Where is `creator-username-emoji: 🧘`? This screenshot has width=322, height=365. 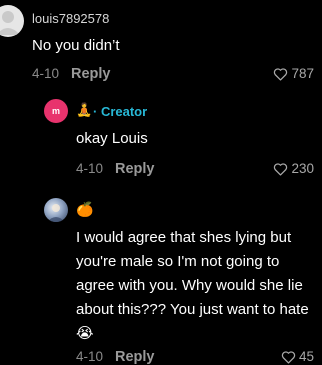 creator-username-emoji: 🧘 is located at coordinates (84, 110).